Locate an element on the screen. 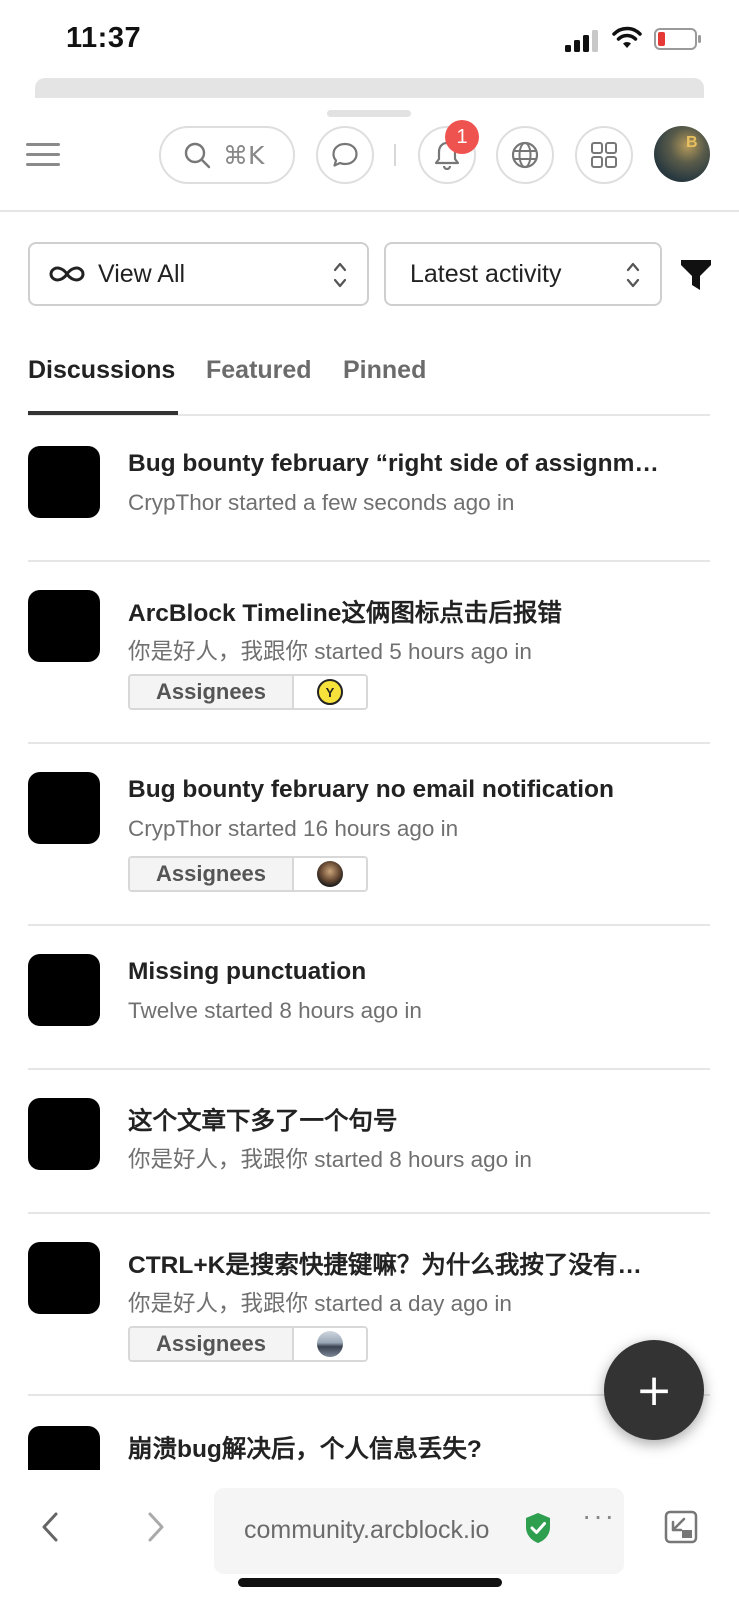 This screenshot has width=739, height=1600. search-icon is located at coordinates (197, 155).